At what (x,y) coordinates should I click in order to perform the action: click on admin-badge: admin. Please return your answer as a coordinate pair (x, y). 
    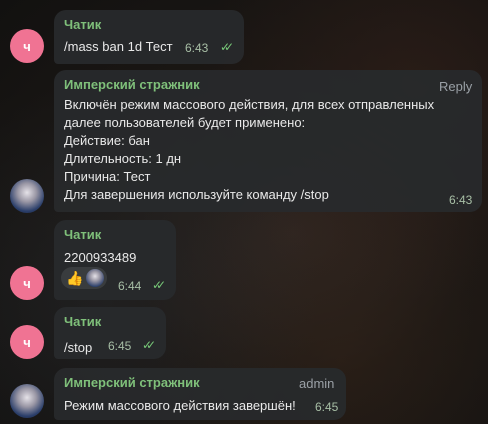
    Looking at the image, I should click on (317, 383).